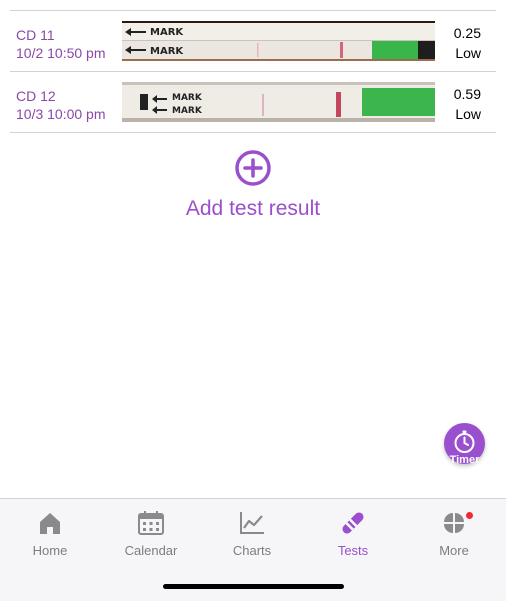  Describe the element at coordinates (61, 105) in the screenshot. I see `result-date-label: CD 12 10/3 10:00 pm` at that location.